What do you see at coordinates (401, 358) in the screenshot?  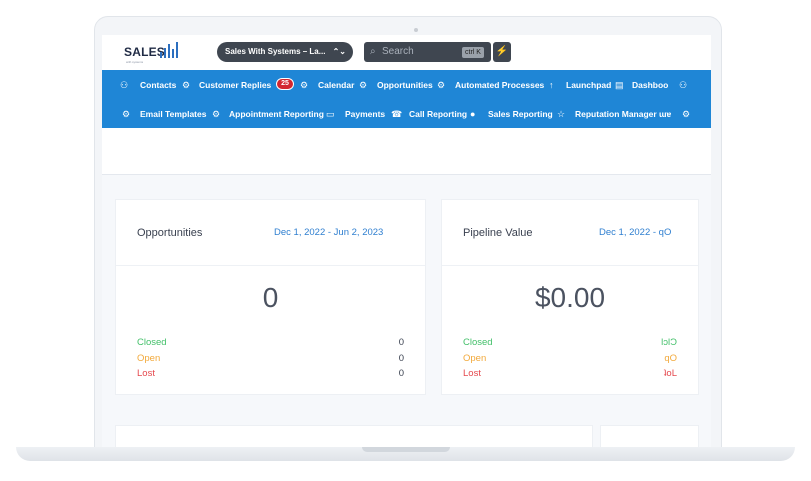 I see `stat-open-value: 0` at bounding box center [401, 358].